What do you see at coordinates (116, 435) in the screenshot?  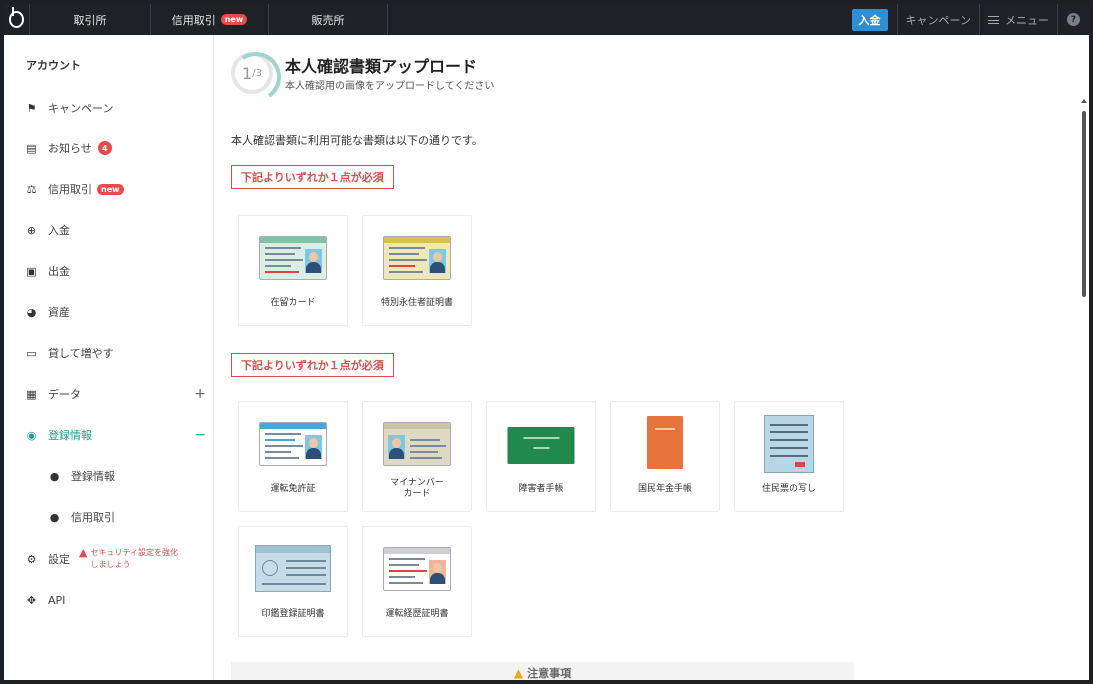 I see `sidebar-item-registration: ◉ 登録情報 −` at bounding box center [116, 435].